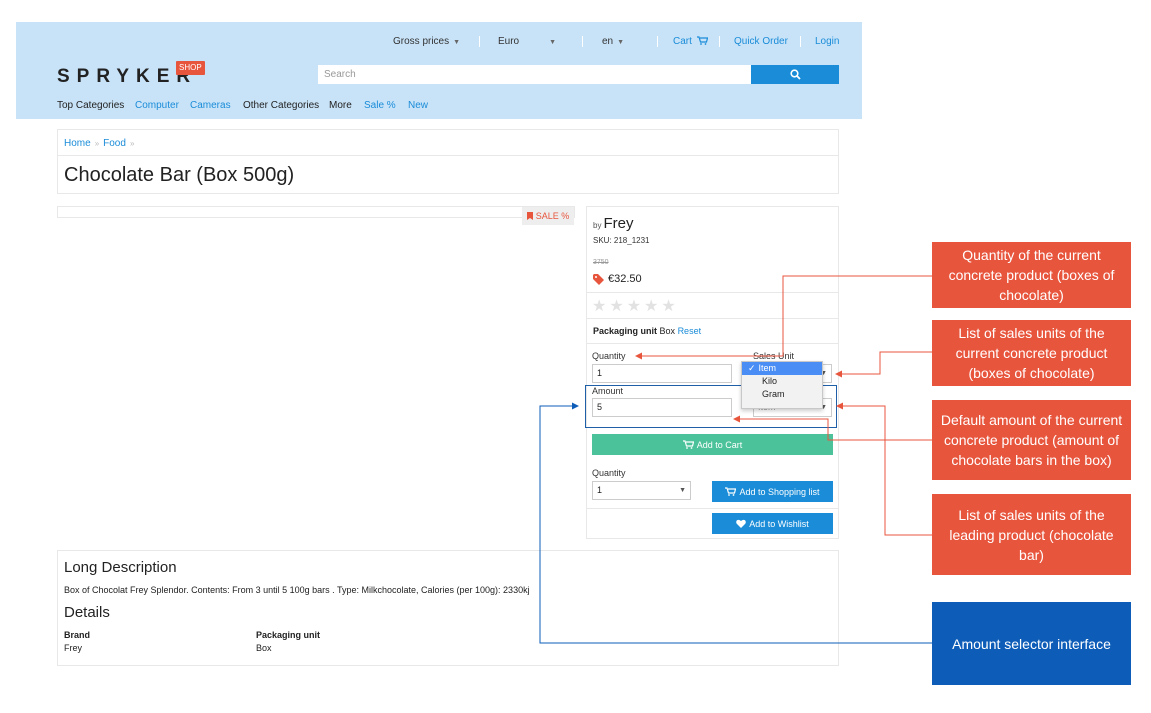 Image resolution: width=1151 pixels, height=713 pixels. Describe the element at coordinates (601, 262) in the screenshot. I see `old-price: 3750` at that location.